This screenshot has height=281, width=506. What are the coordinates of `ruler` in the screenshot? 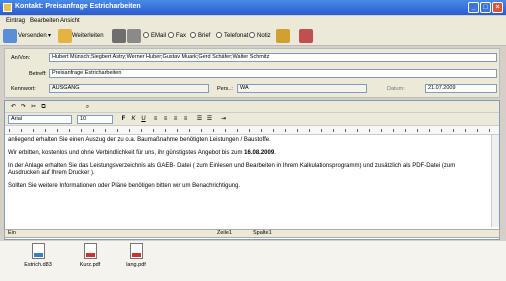 It's located at (252, 130).